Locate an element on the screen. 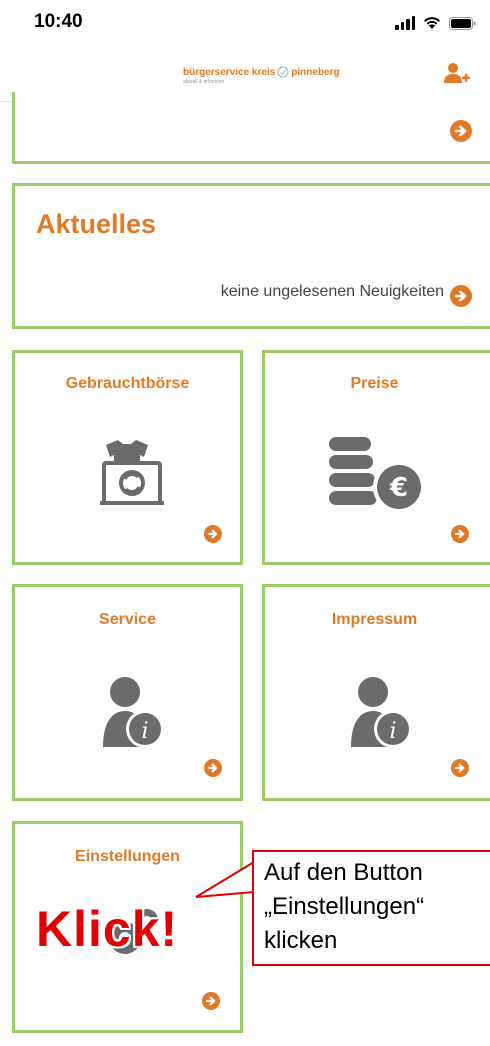 The height and width of the screenshot is (1046, 490). preise-tile: Preise € is located at coordinates (376, 457).